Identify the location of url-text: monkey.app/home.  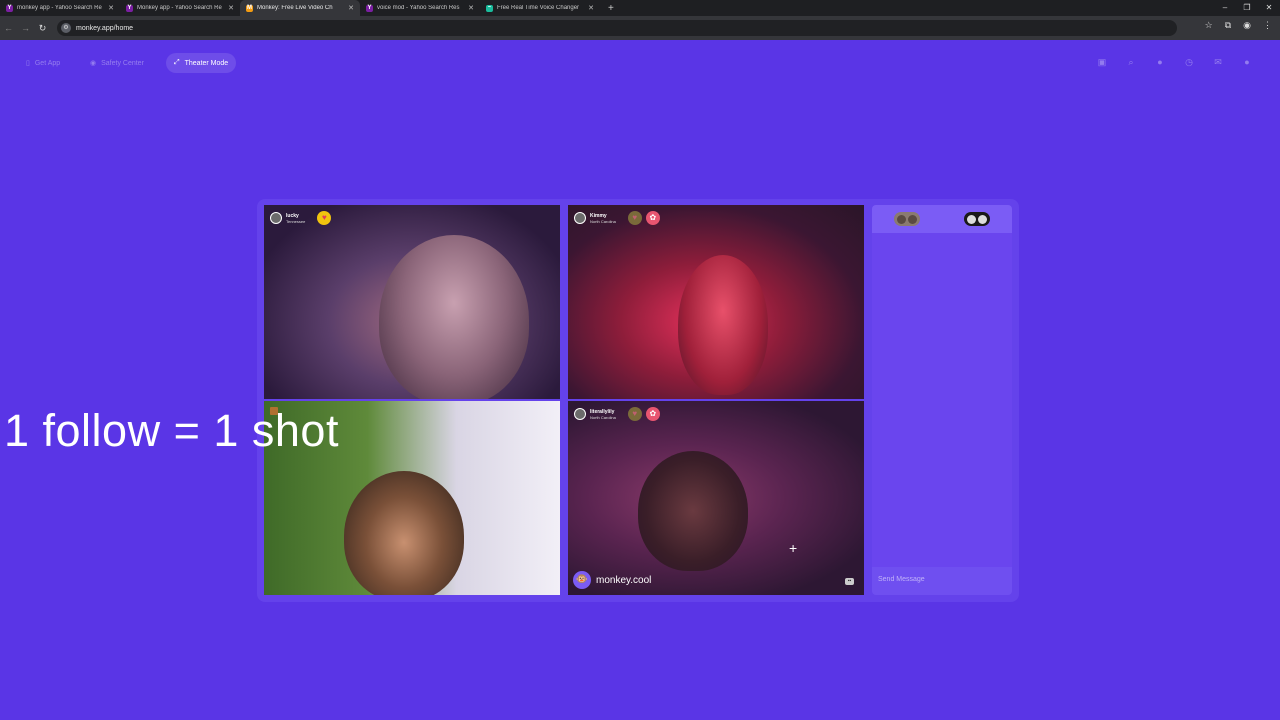
(105, 28).